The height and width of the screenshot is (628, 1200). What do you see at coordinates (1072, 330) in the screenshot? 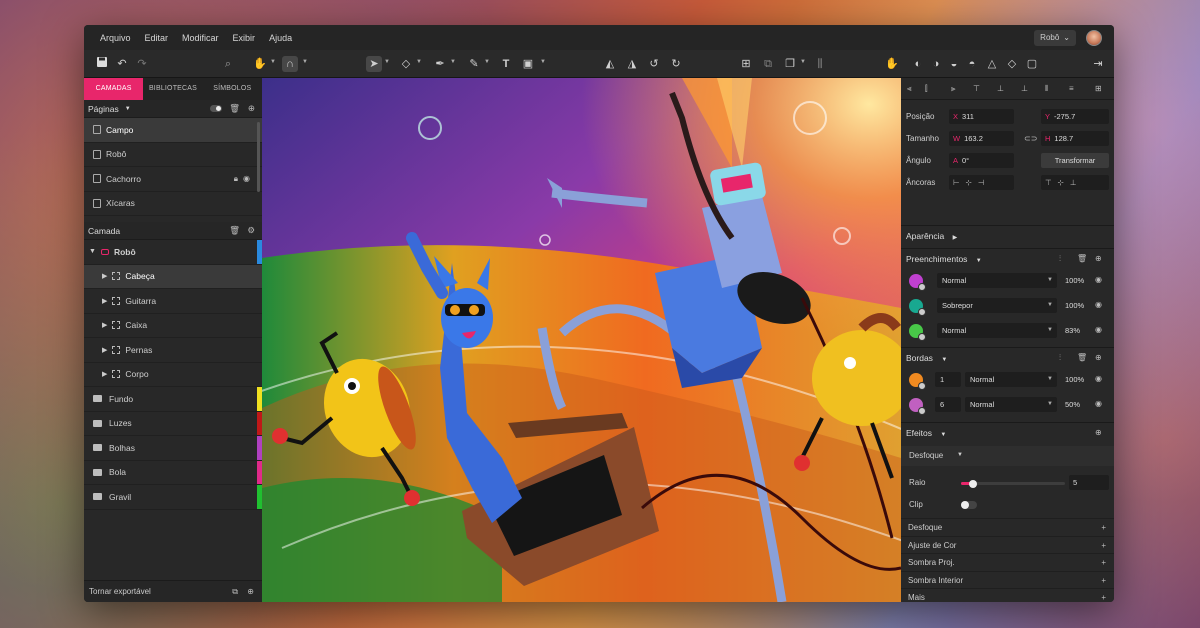
I see `fill-opacity: 83%` at bounding box center [1072, 330].